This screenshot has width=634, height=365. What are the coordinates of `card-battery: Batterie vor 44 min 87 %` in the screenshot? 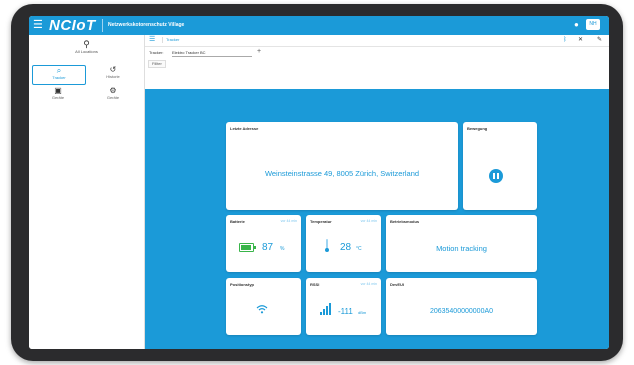 It's located at (263, 243).